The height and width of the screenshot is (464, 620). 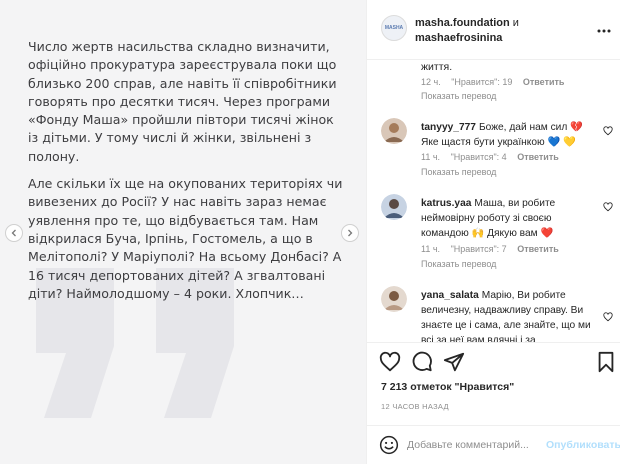 I want to click on post-actions, so click(x=493, y=360).